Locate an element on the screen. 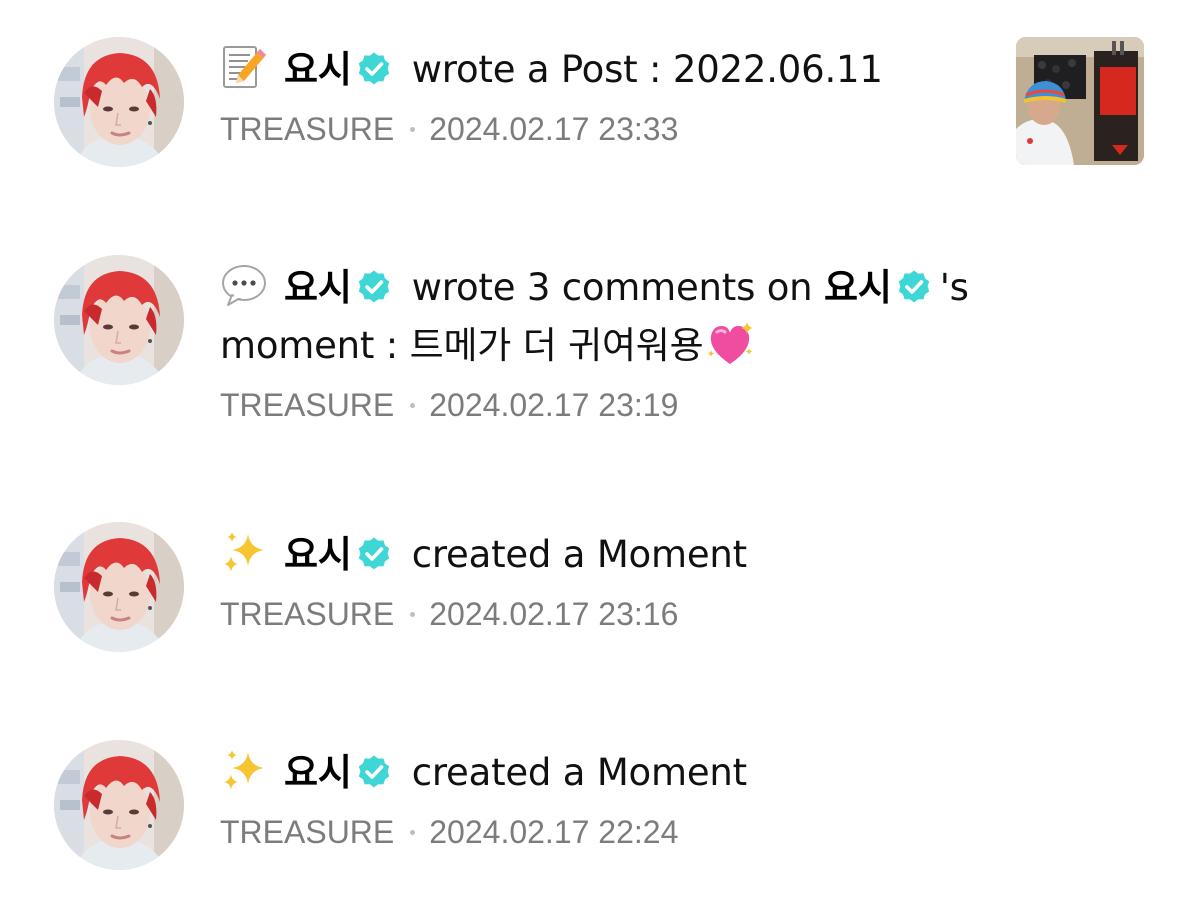  activity-line: 요시 wrote a Post : 2022.06.11 is located at coordinates (615, 70).